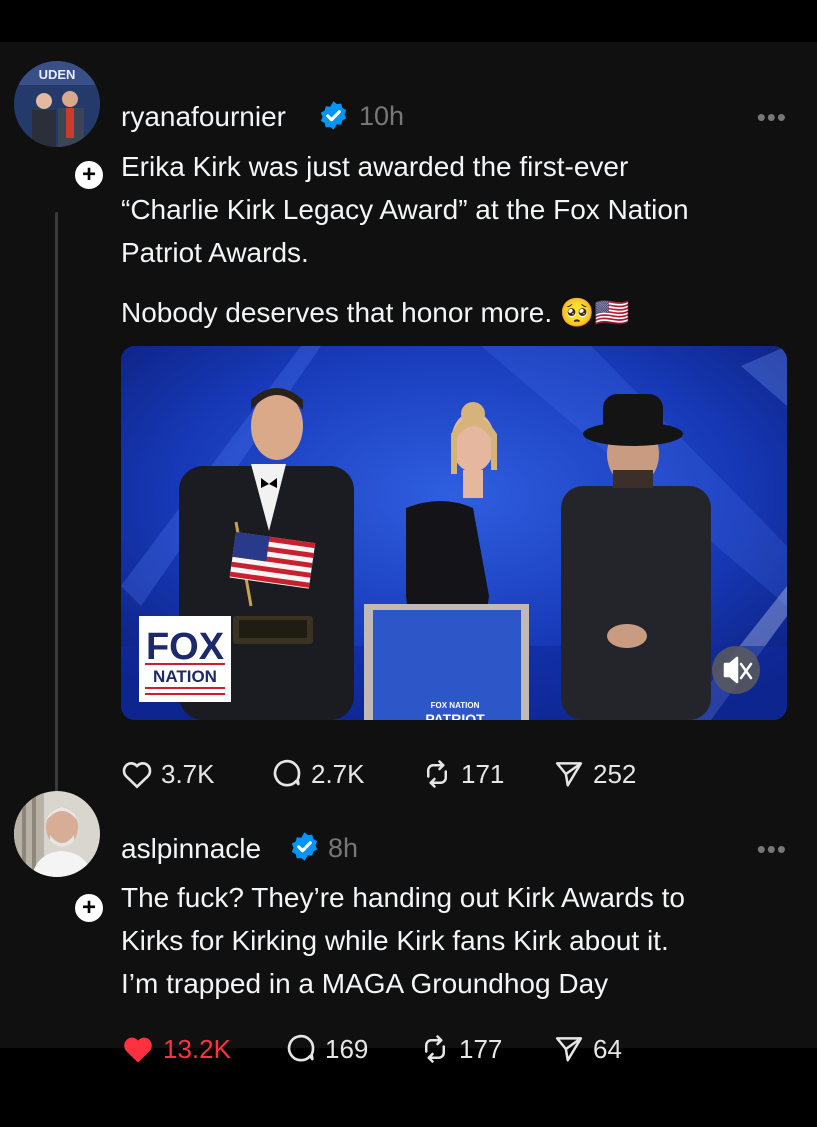 This screenshot has width=817, height=1127. Describe the element at coordinates (57, 104) in the screenshot. I see `avatar: UDEN` at that location.